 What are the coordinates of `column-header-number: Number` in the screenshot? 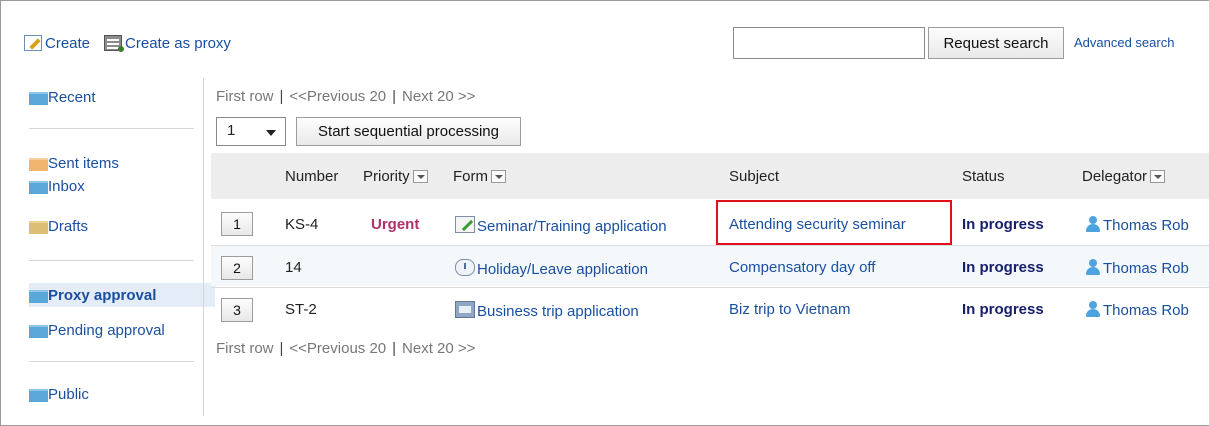 It's located at (311, 176).